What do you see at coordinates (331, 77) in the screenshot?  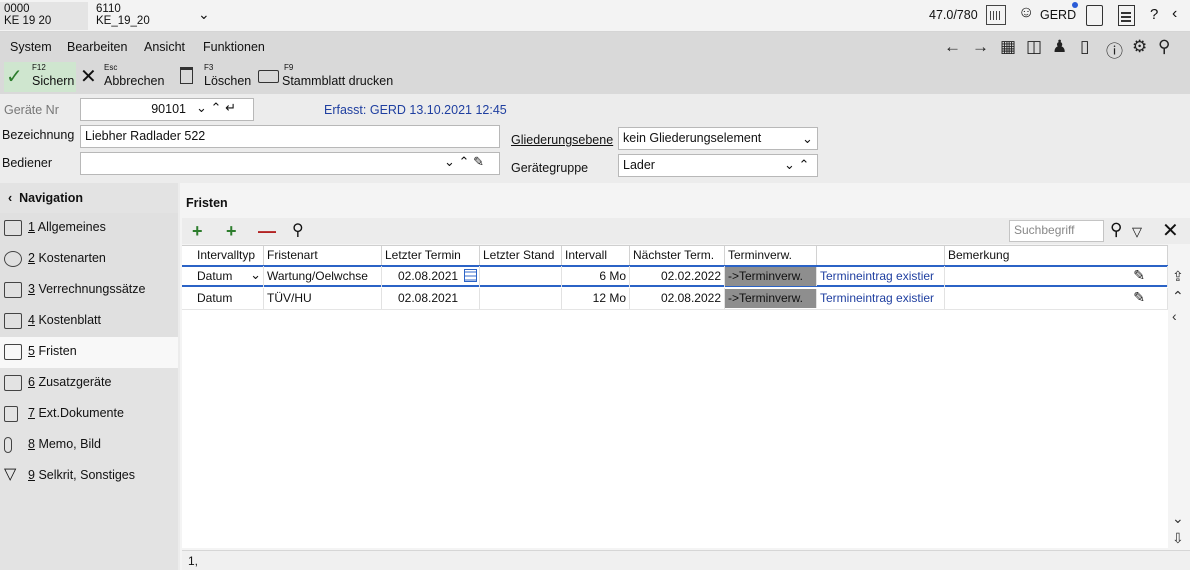 I see `print-button: F9 Stammblatt drucken` at bounding box center [331, 77].